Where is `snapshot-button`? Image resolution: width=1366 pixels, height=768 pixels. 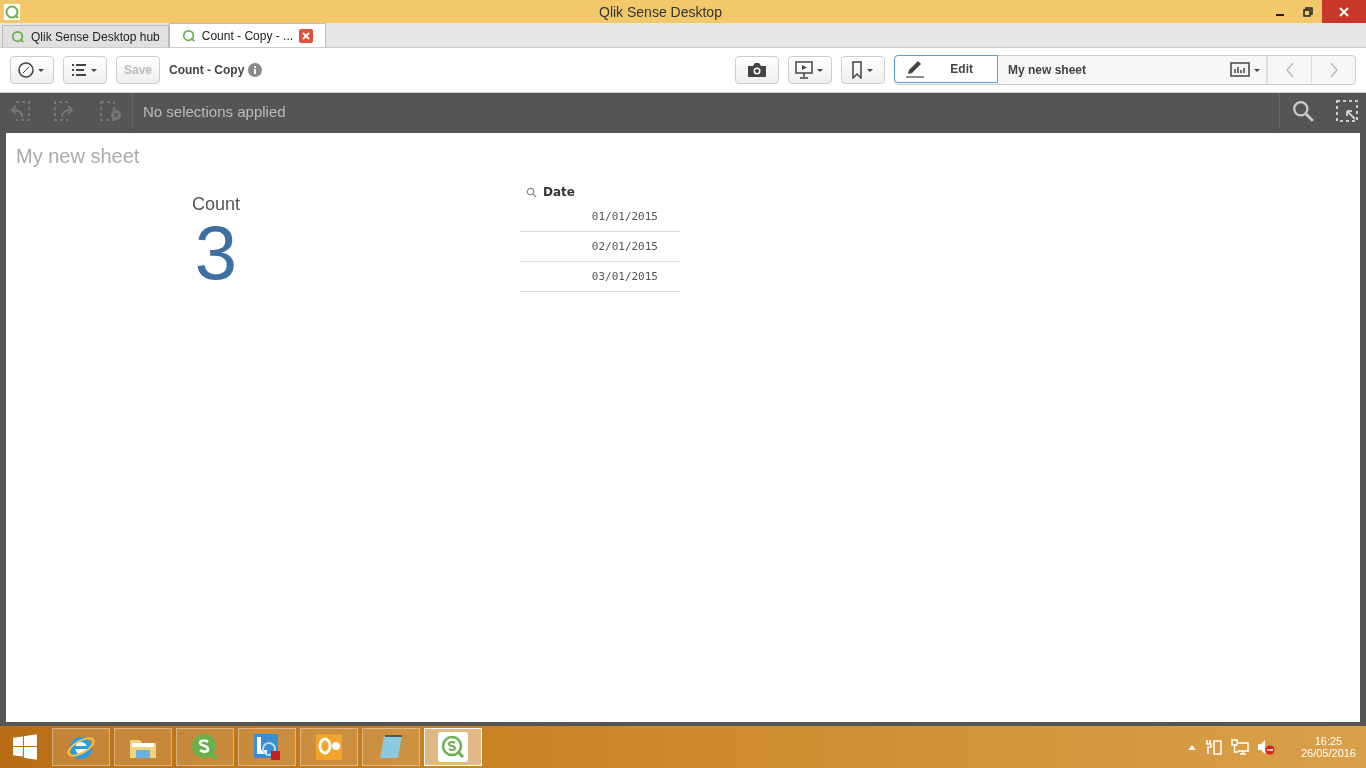
snapshot-button is located at coordinates (757, 70).